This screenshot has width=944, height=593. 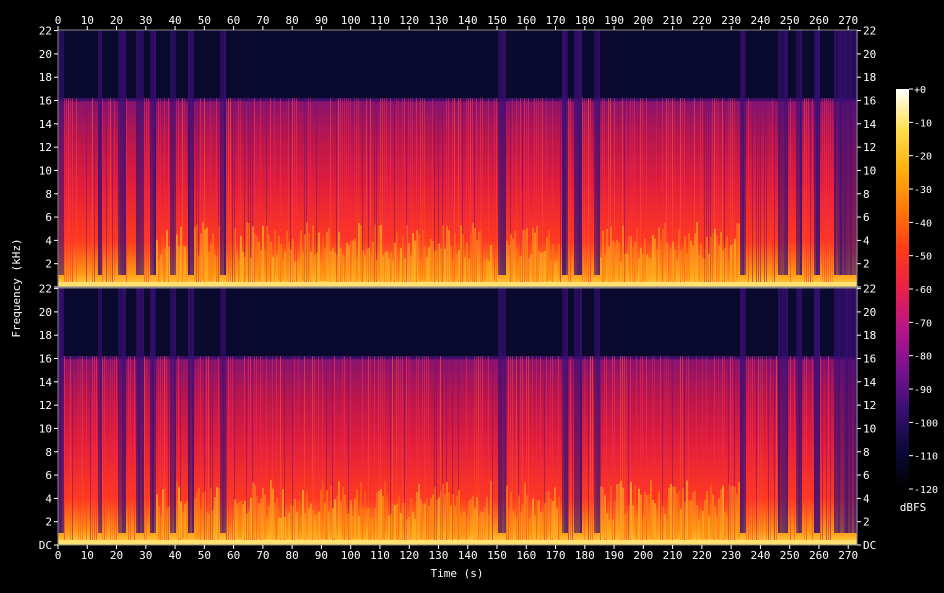 What do you see at coordinates (16, 287) in the screenshot?
I see `y-axis-label: Frequency (kHz)` at bounding box center [16, 287].